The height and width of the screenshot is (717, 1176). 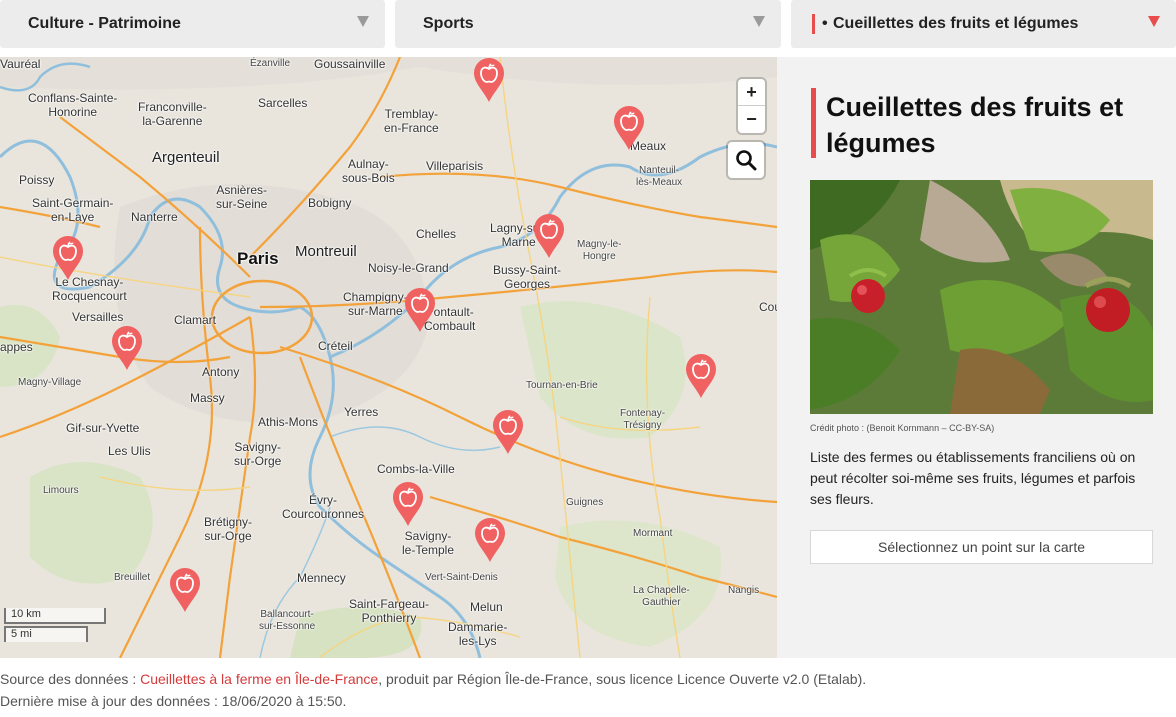 I want to click on place-label: Gif-sur-Yvette, so click(x=103, y=428).